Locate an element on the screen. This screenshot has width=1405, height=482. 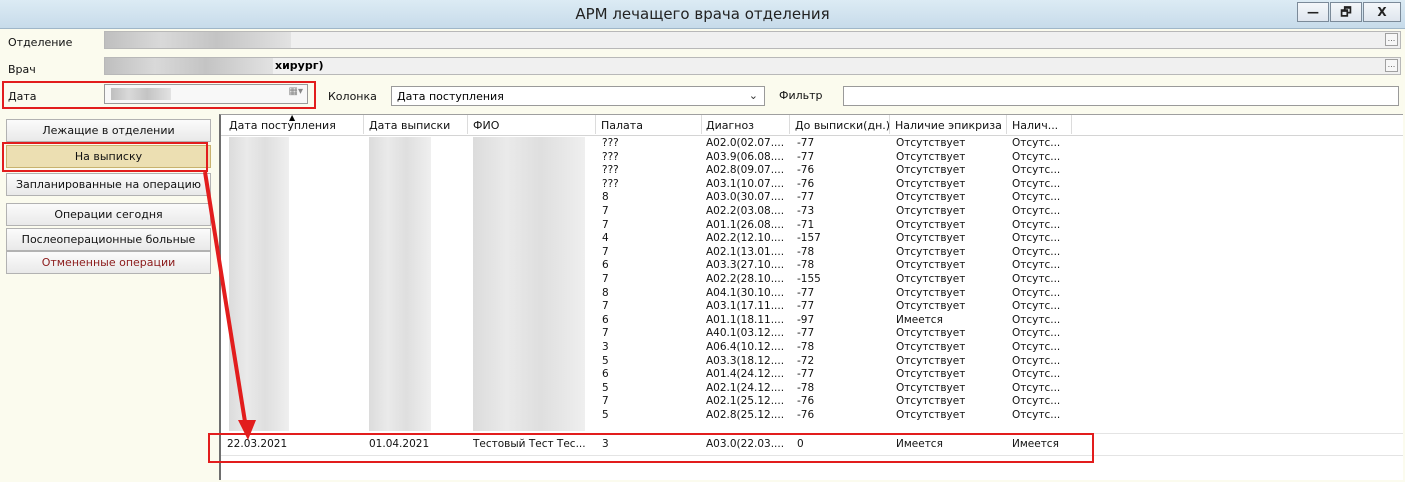
annotation-arrow is located at coordinates (229, 305).